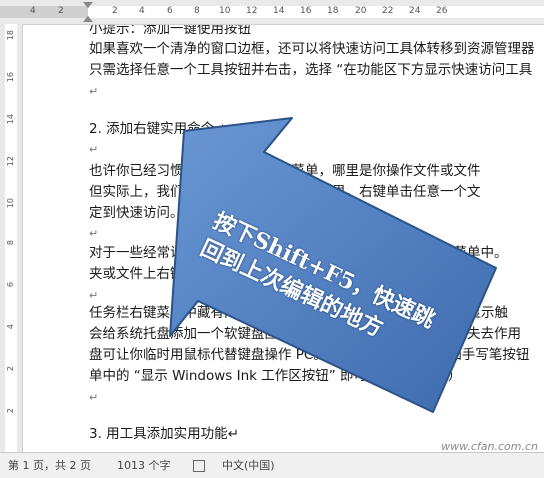 The height and width of the screenshot is (478, 544). I want to click on language-indicator: 中文(中国), so click(248, 465).